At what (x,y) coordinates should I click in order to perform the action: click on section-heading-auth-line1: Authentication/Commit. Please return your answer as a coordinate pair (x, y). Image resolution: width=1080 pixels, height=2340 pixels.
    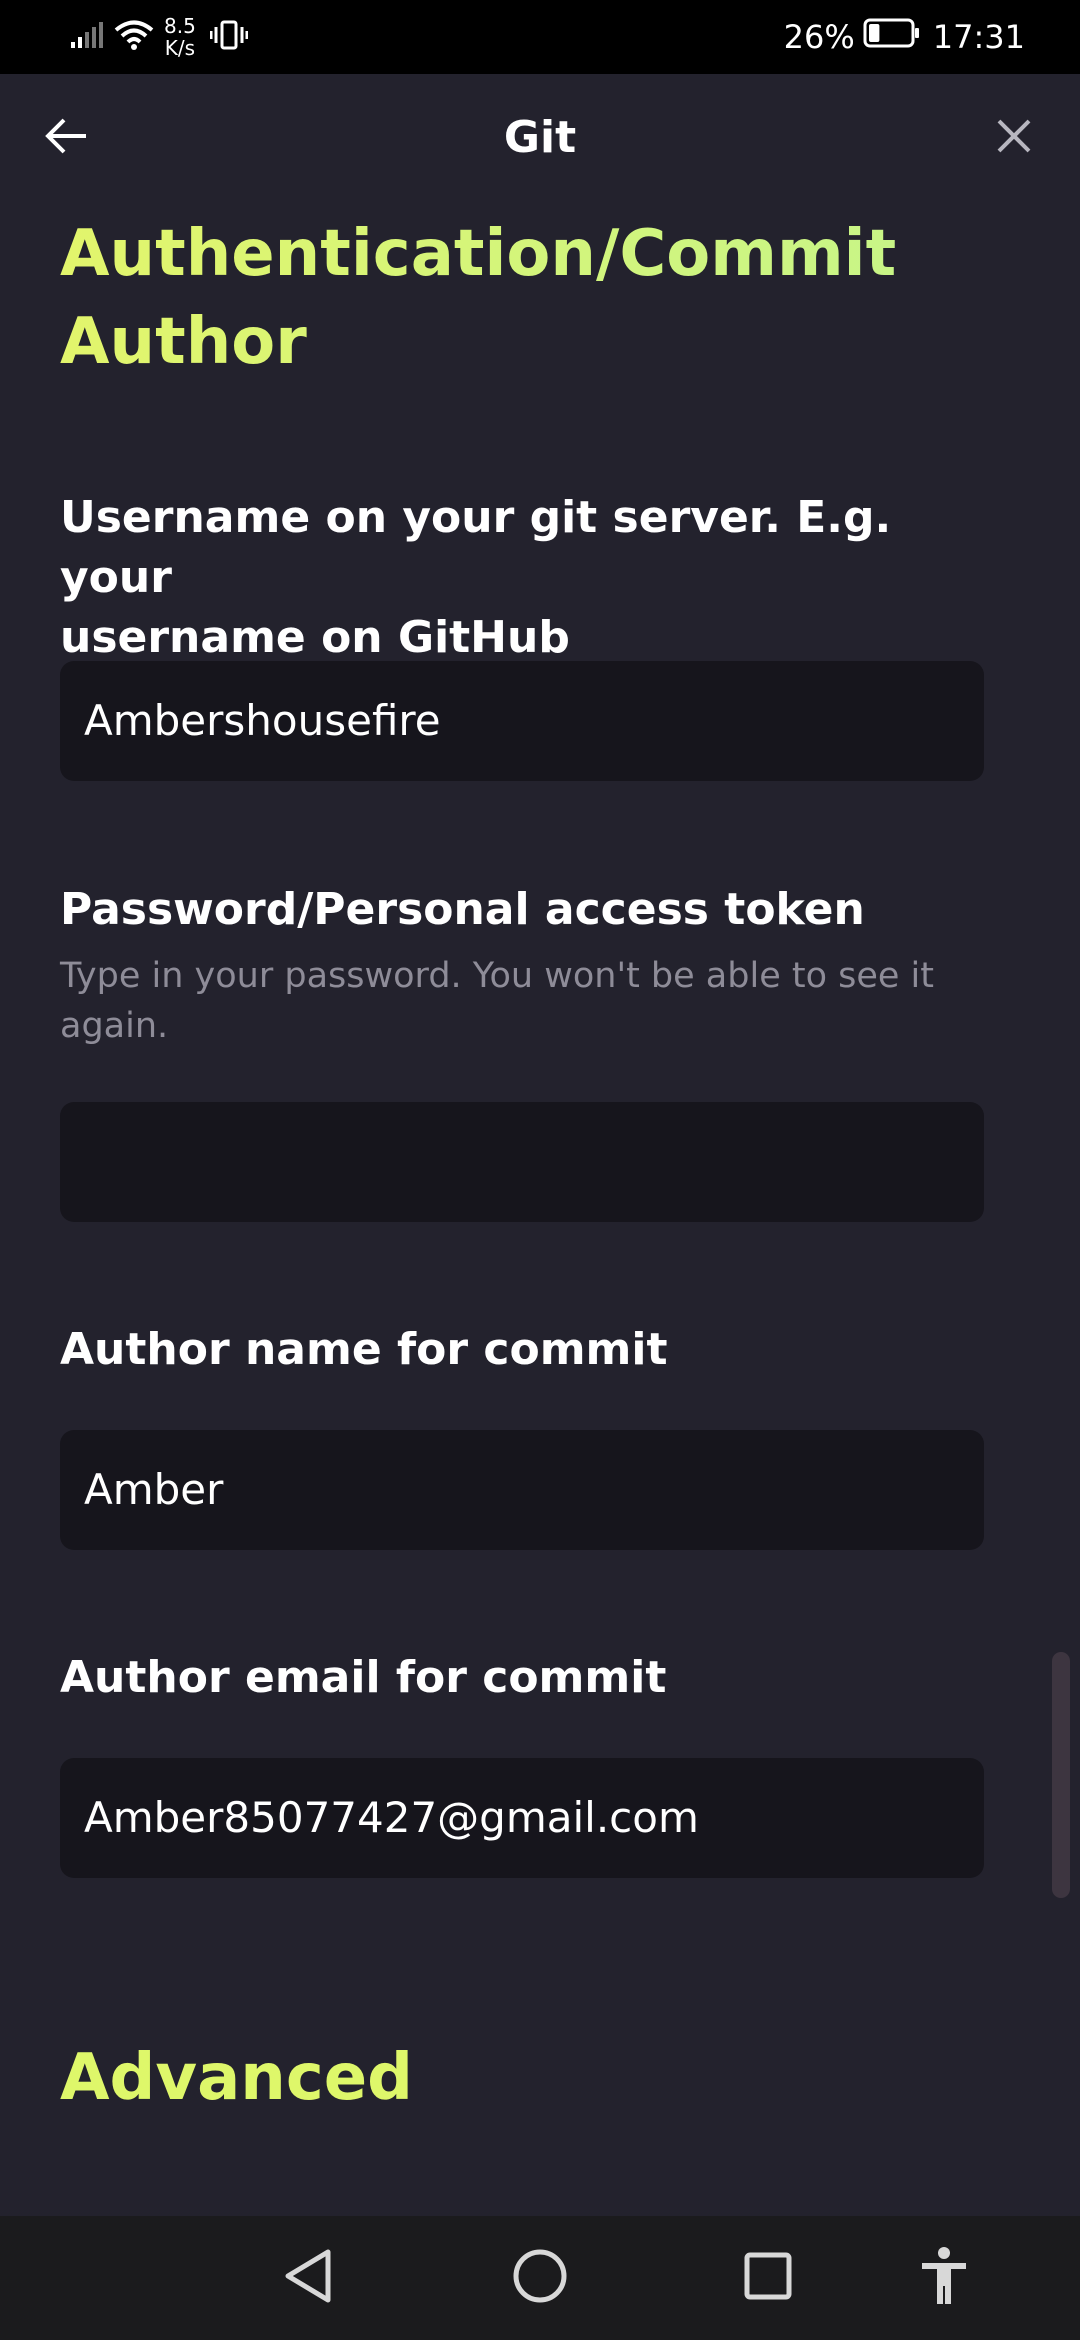
    Looking at the image, I should click on (478, 254).